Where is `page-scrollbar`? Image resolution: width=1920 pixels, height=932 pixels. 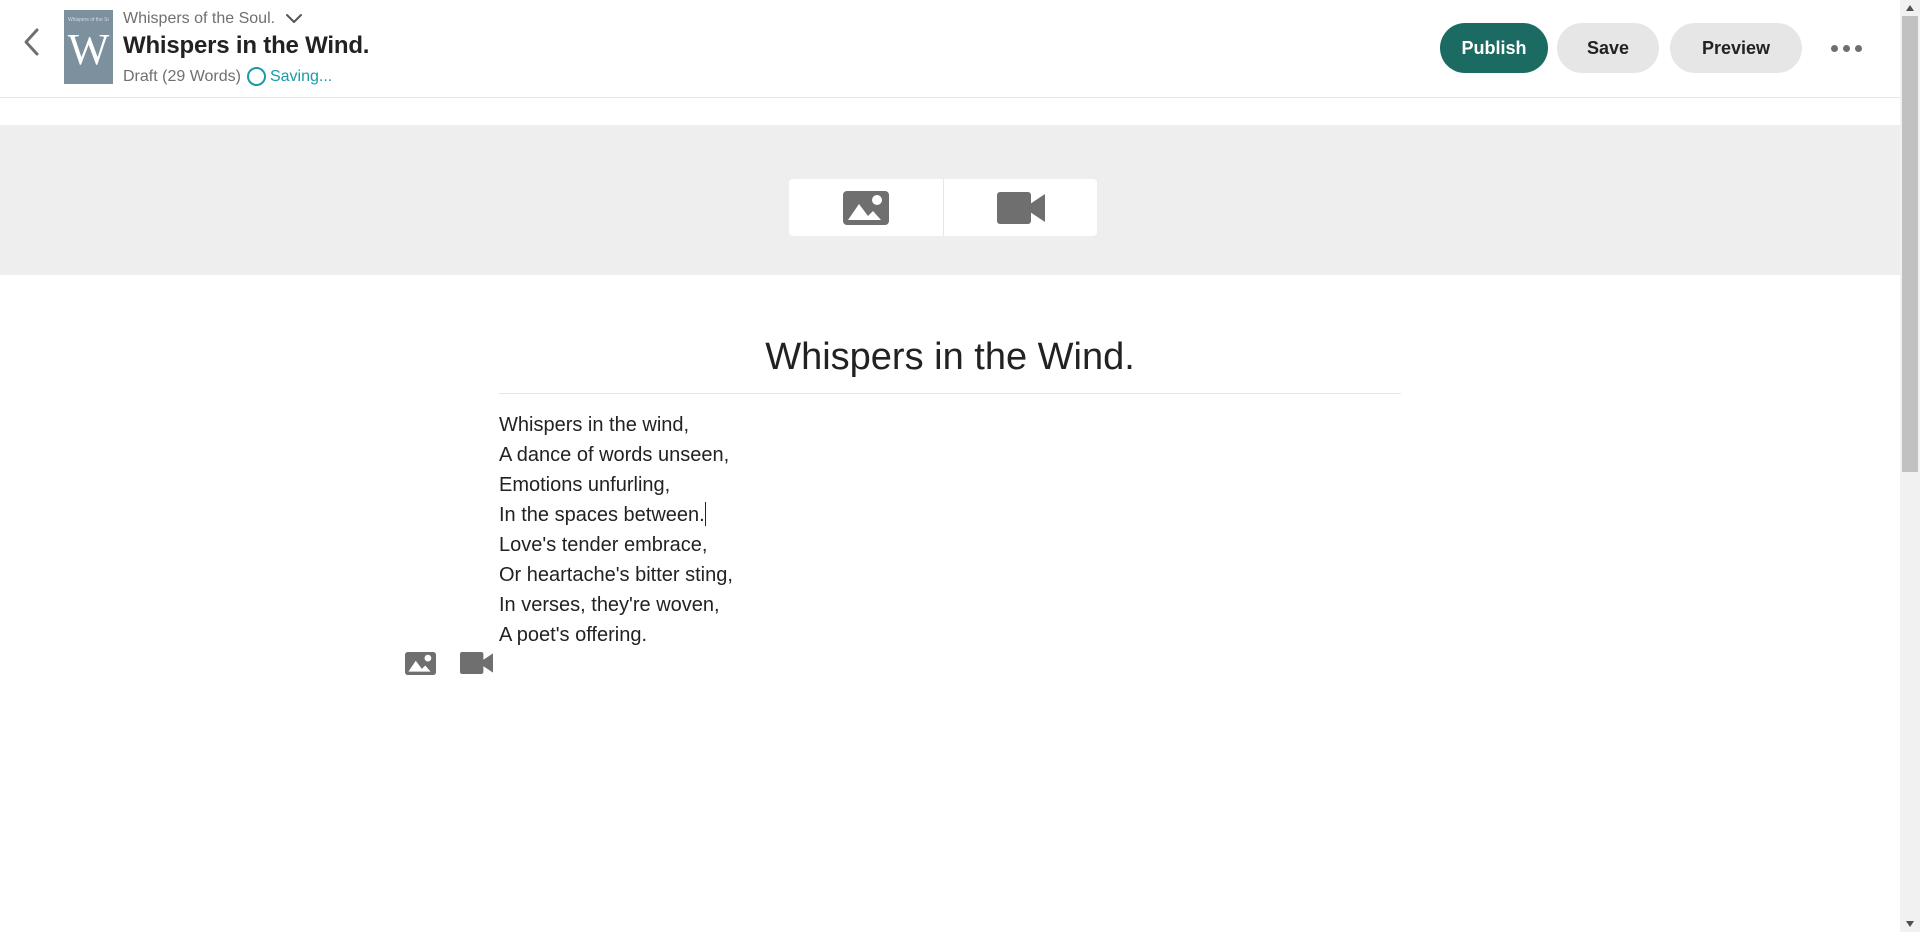 page-scrollbar is located at coordinates (1910, 466).